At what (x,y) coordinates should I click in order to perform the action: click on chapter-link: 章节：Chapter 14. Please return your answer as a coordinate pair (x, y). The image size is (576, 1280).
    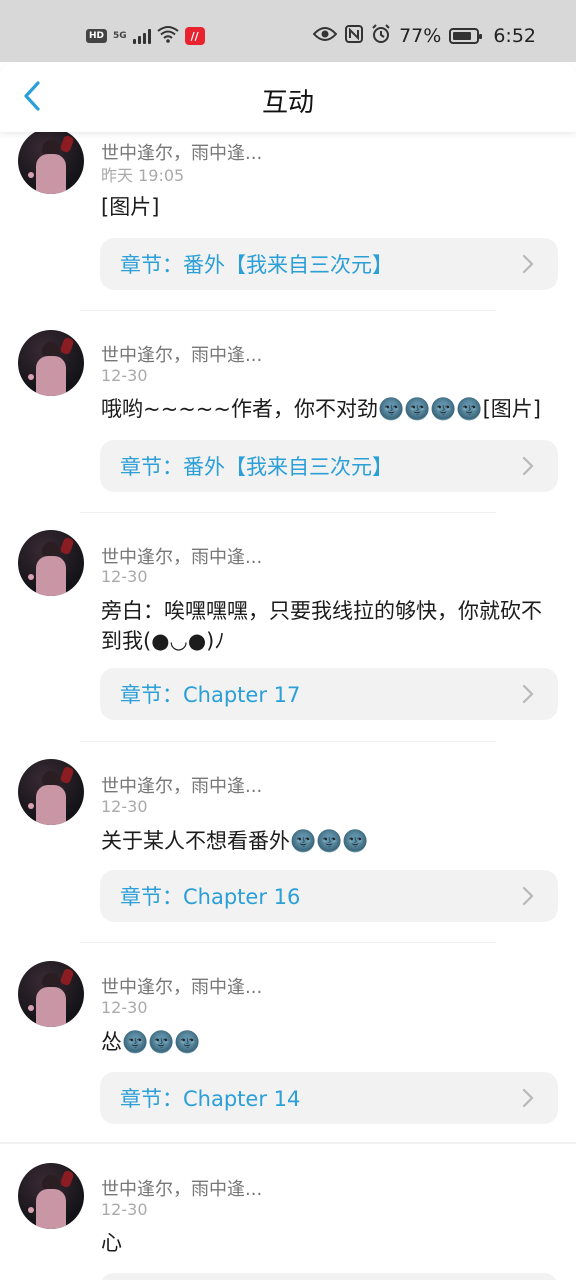
    Looking at the image, I should click on (329, 1098).